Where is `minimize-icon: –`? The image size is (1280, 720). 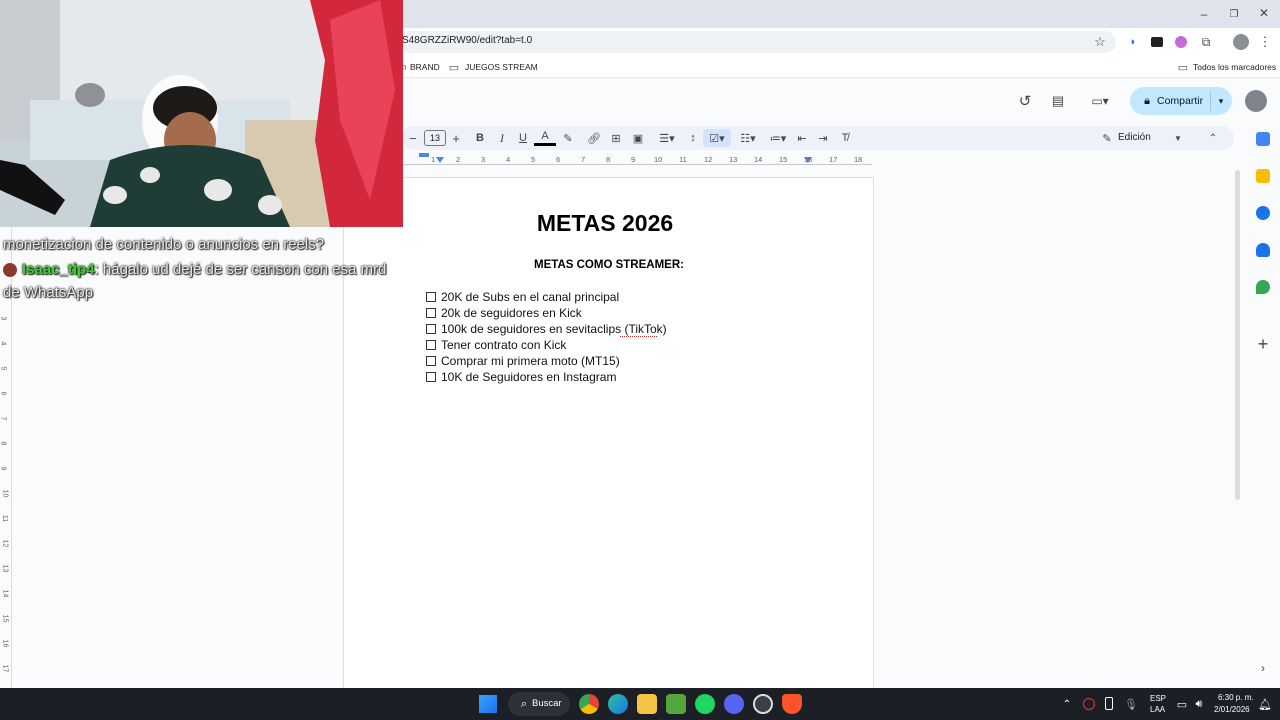 minimize-icon: – is located at coordinates (1204, 14).